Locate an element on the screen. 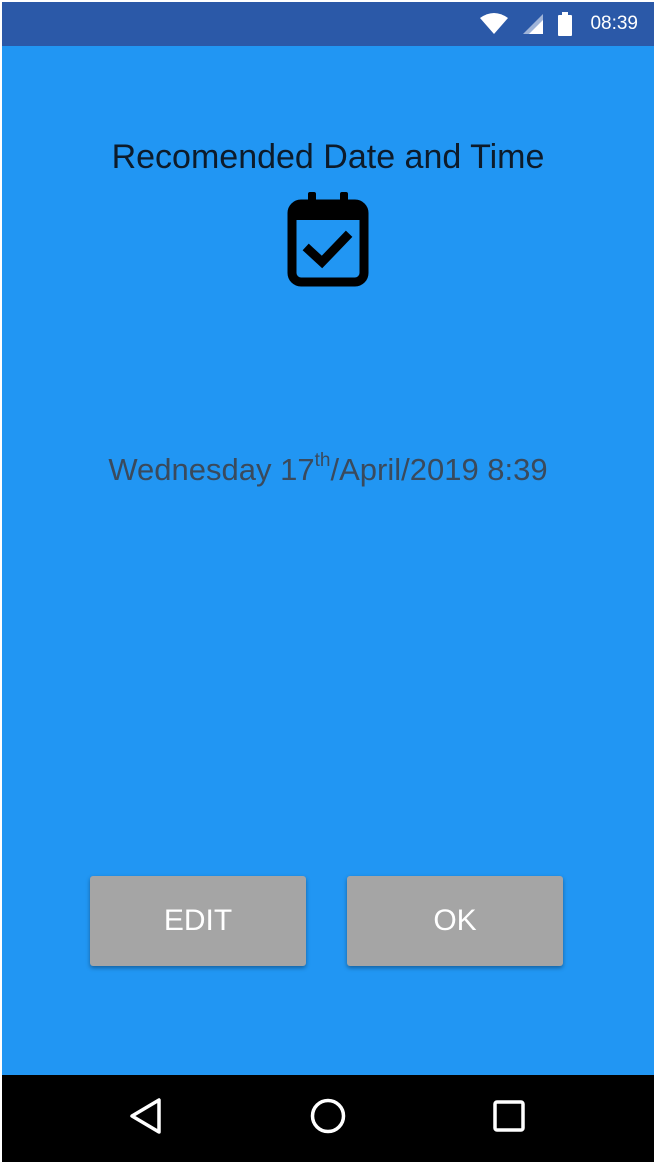 The height and width of the screenshot is (1164, 656). recommended-date: Wednesday 17th/April/2019 8:39 is located at coordinates (328, 469).